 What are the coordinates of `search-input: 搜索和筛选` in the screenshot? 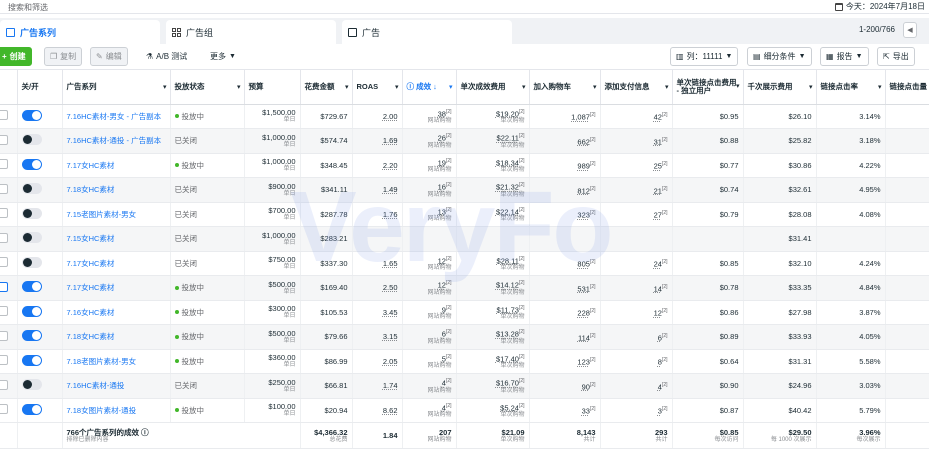 It's located at (28, 7).